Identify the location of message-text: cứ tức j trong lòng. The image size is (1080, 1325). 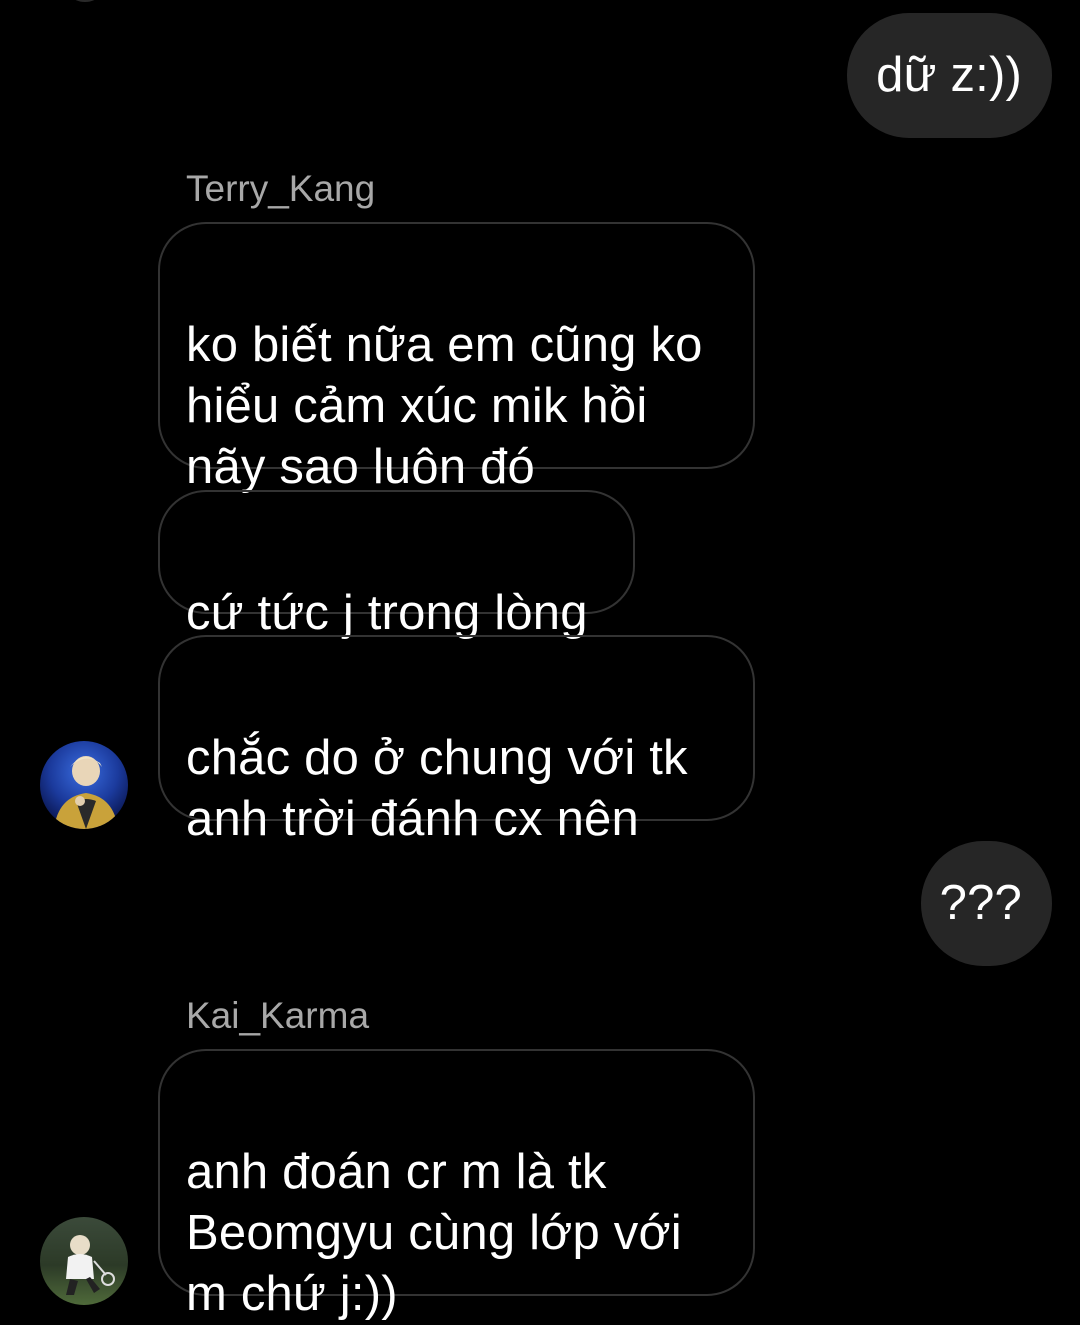
(387, 613).